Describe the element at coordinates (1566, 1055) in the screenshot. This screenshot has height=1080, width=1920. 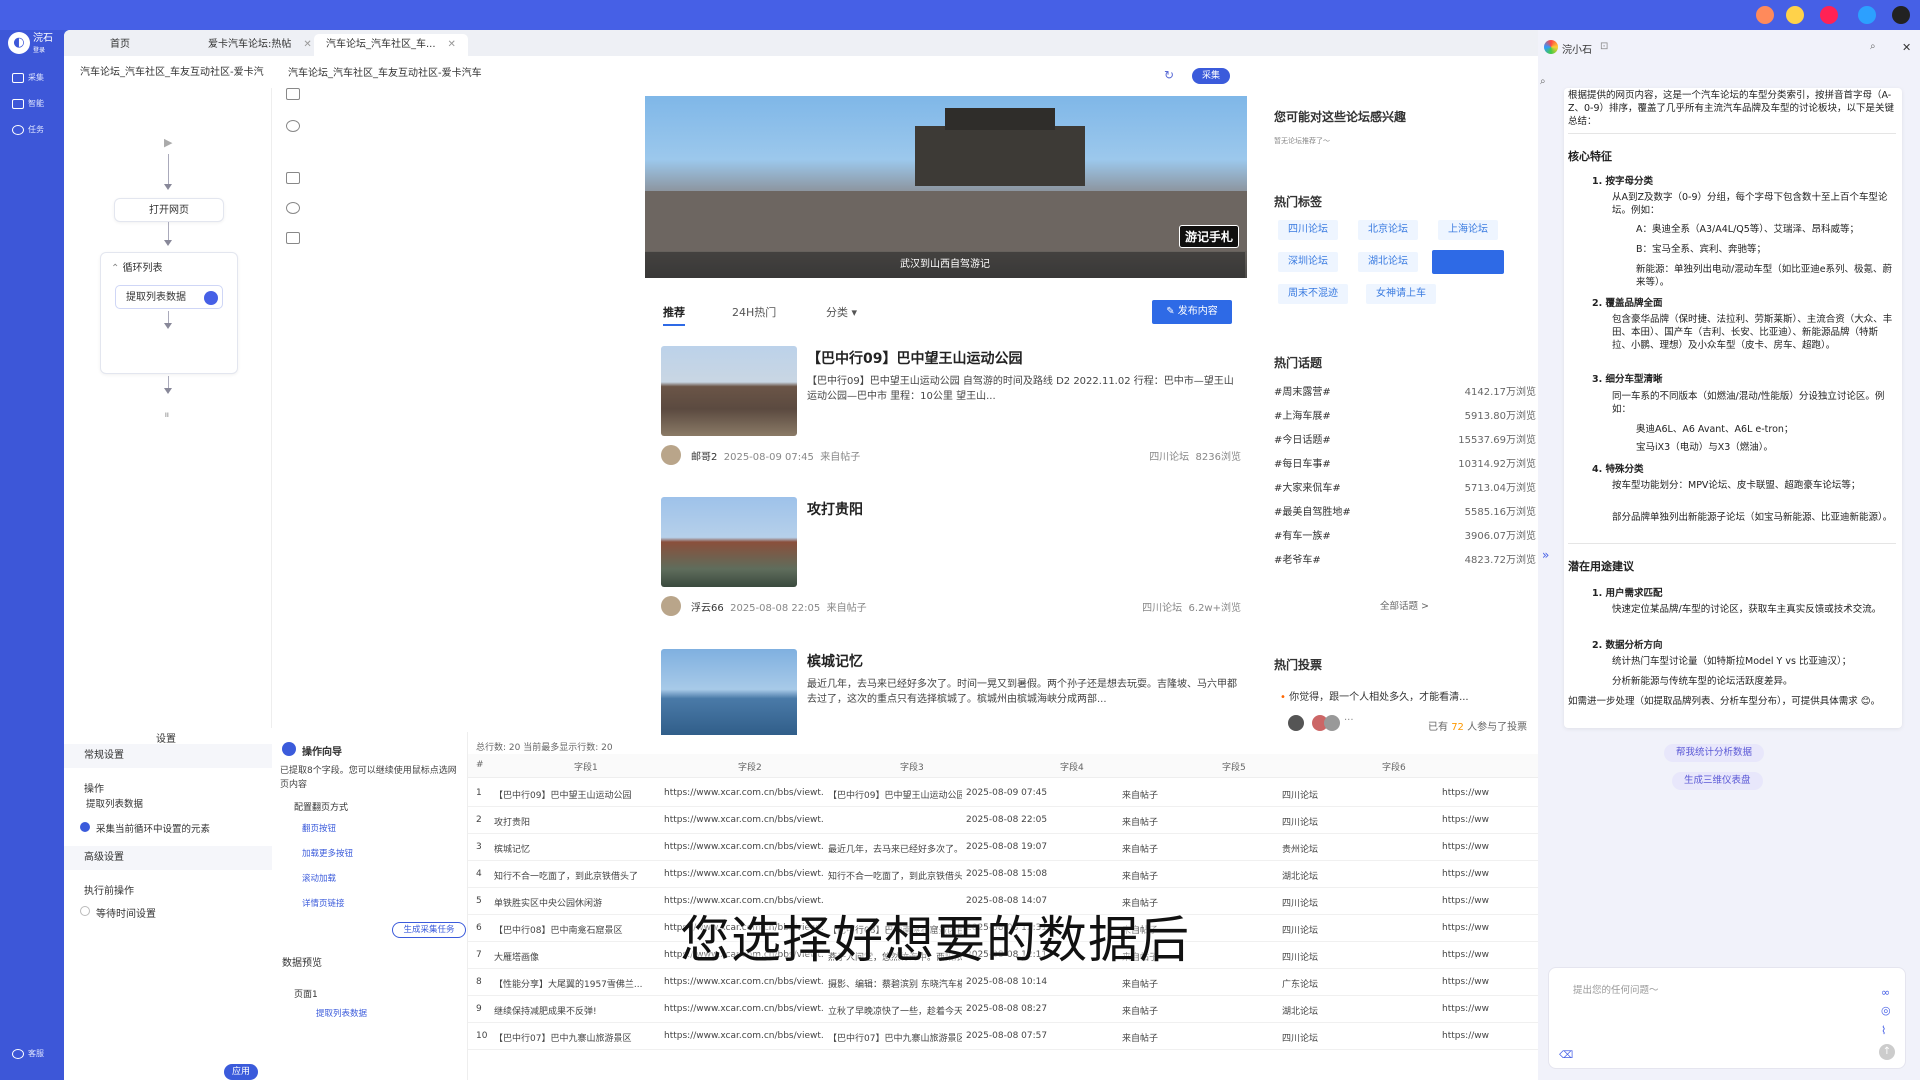
I see `broom-icon: ⌫` at that location.